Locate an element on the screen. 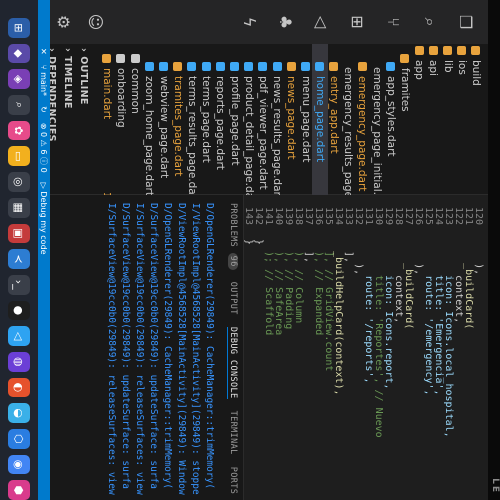 The image size is (500, 500). code-line: ], // GridView.count is located at coordinates (328, 305).